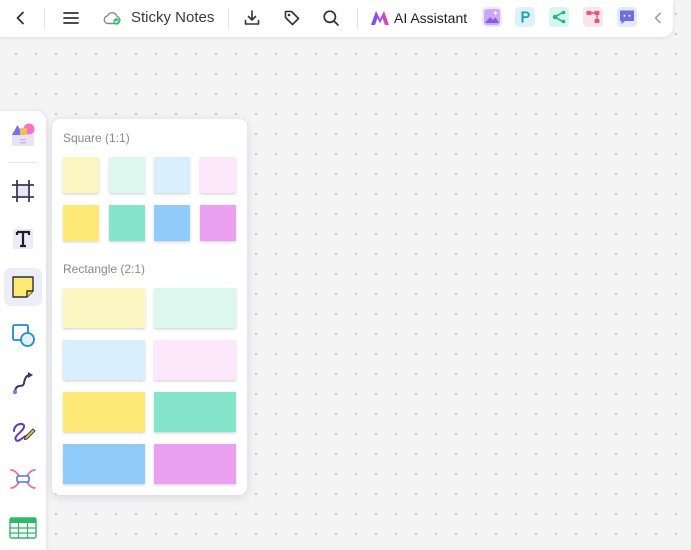 The width and height of the screenshot is (691, 550). What do you see at coordinates (195, 464) in the screenshot?
I see `rect-note-violet` at bounding box center [195, 464].